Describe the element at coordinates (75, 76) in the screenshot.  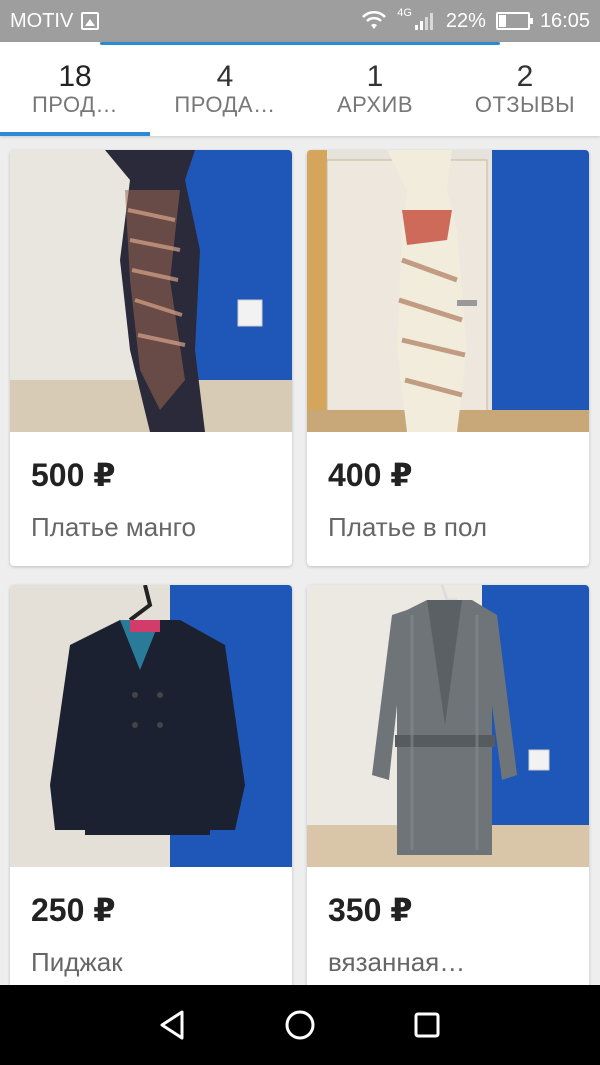
I see `tab-count: 18` at that location.